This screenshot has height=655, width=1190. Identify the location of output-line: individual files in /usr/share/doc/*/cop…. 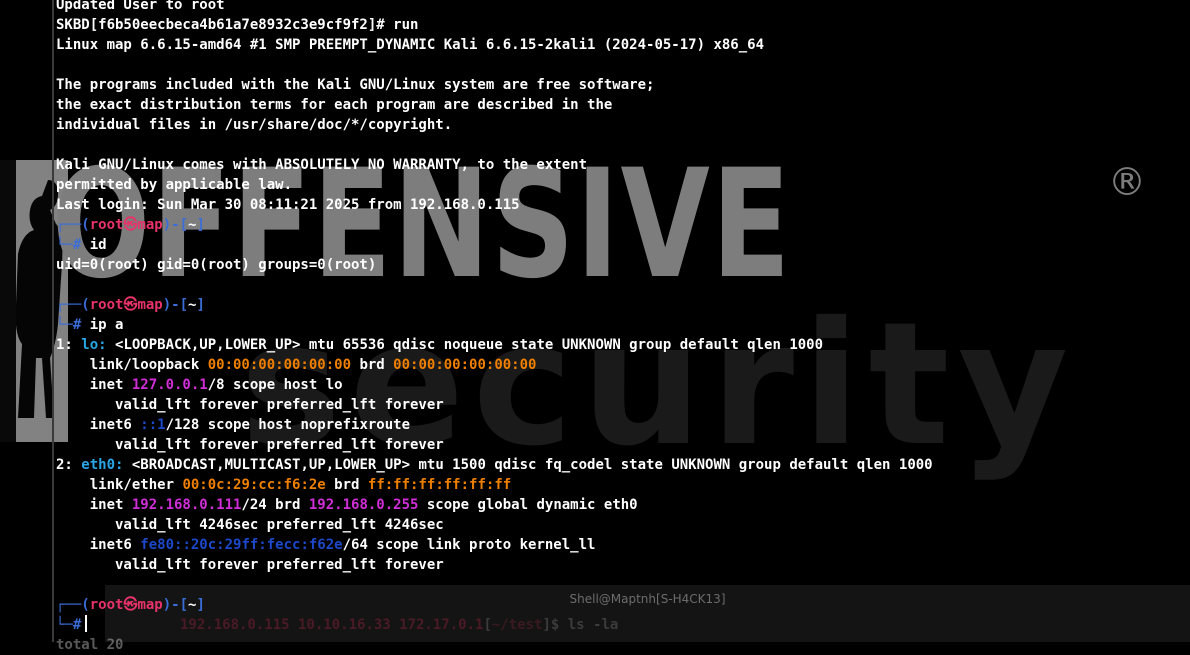
(254, 125).